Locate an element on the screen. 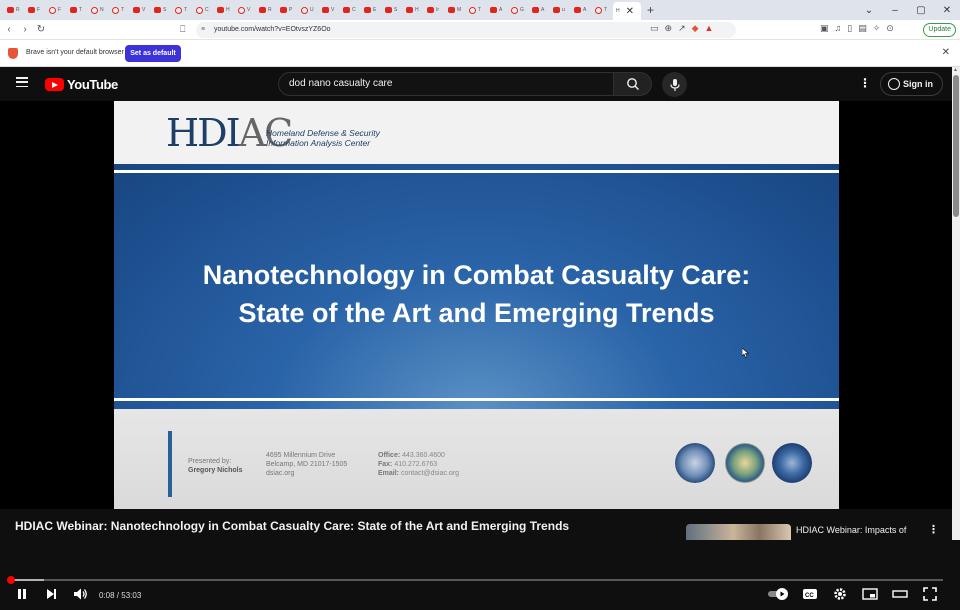 The image size is (960, 610). minimize-button: – is located at coordinates (895, 10).